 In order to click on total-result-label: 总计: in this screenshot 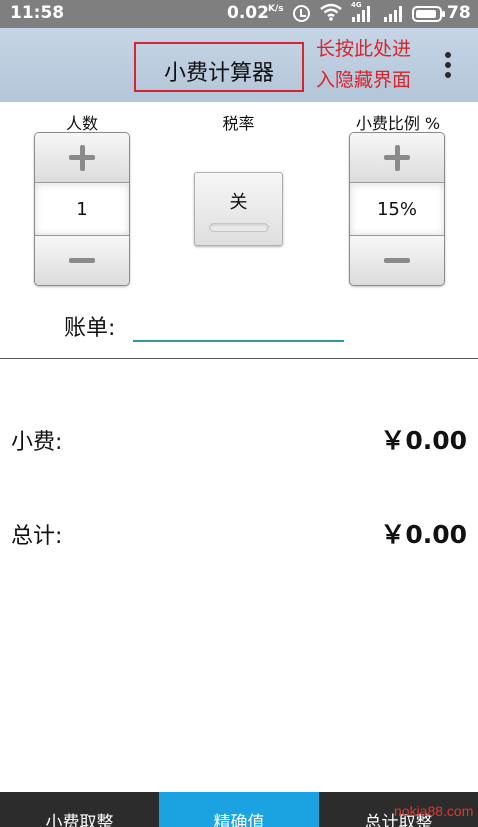, I will do `click(37, 536)`.